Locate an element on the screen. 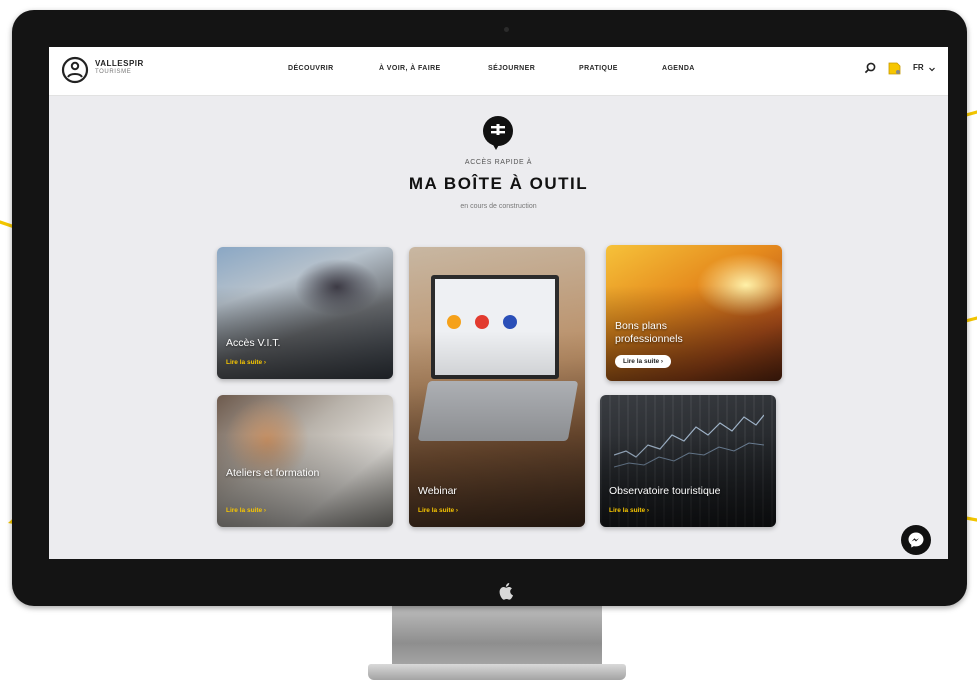 The height and width of the screenshot is (685, 977). monitor-stand-base is located at coordinates (497, 672).